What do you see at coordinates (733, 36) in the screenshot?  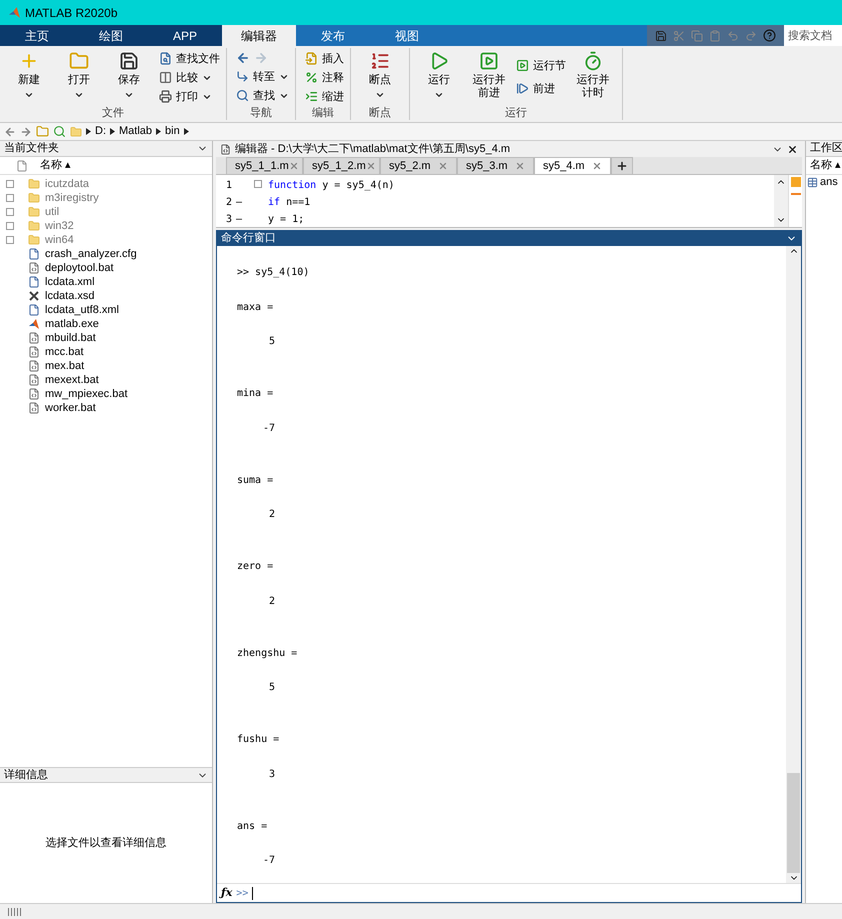 I see `undo-icon` at bounding box center [733, 36].